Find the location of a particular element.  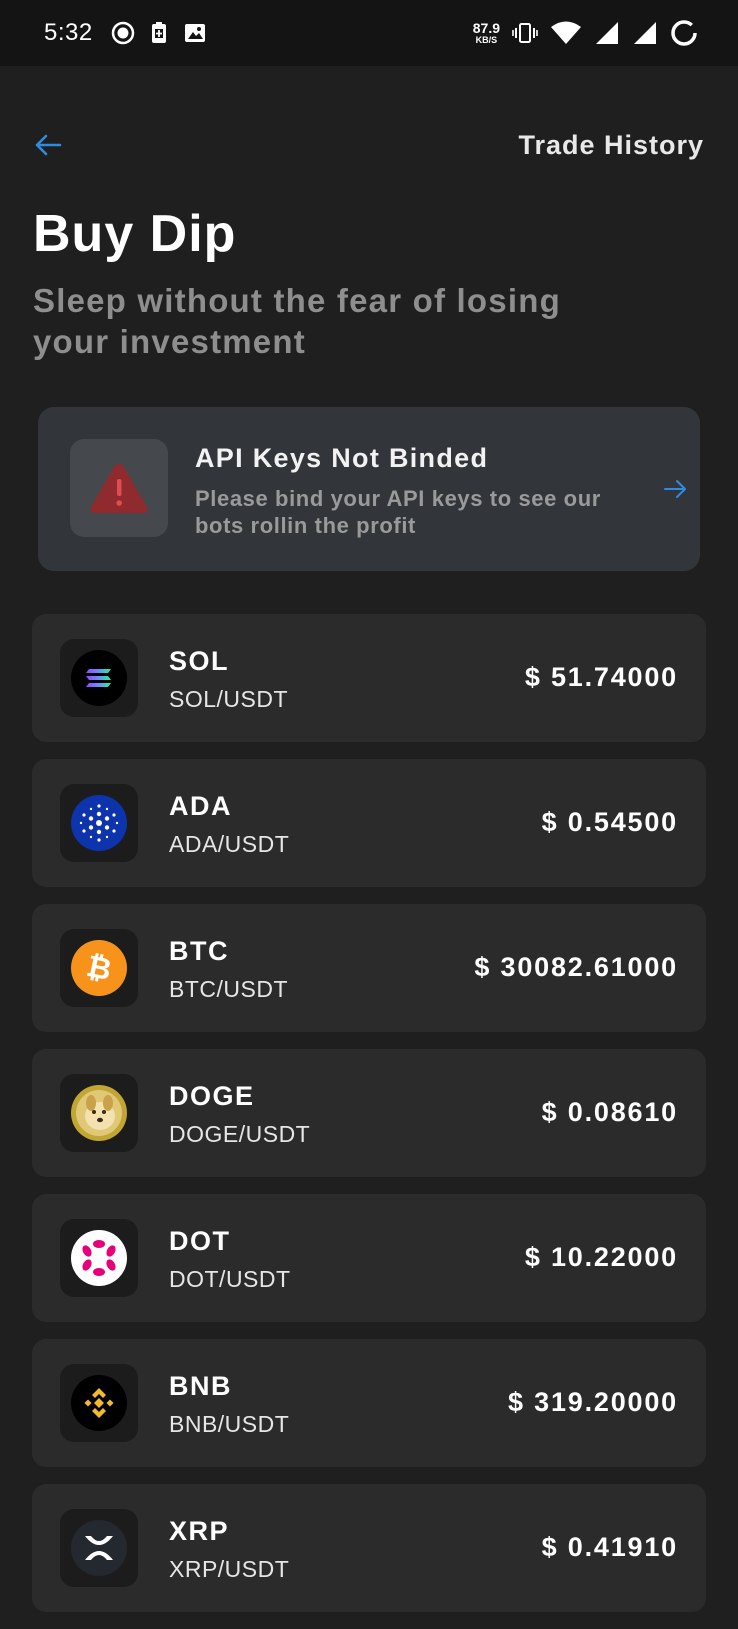

solana-icon is located at coordinates (99, 678).